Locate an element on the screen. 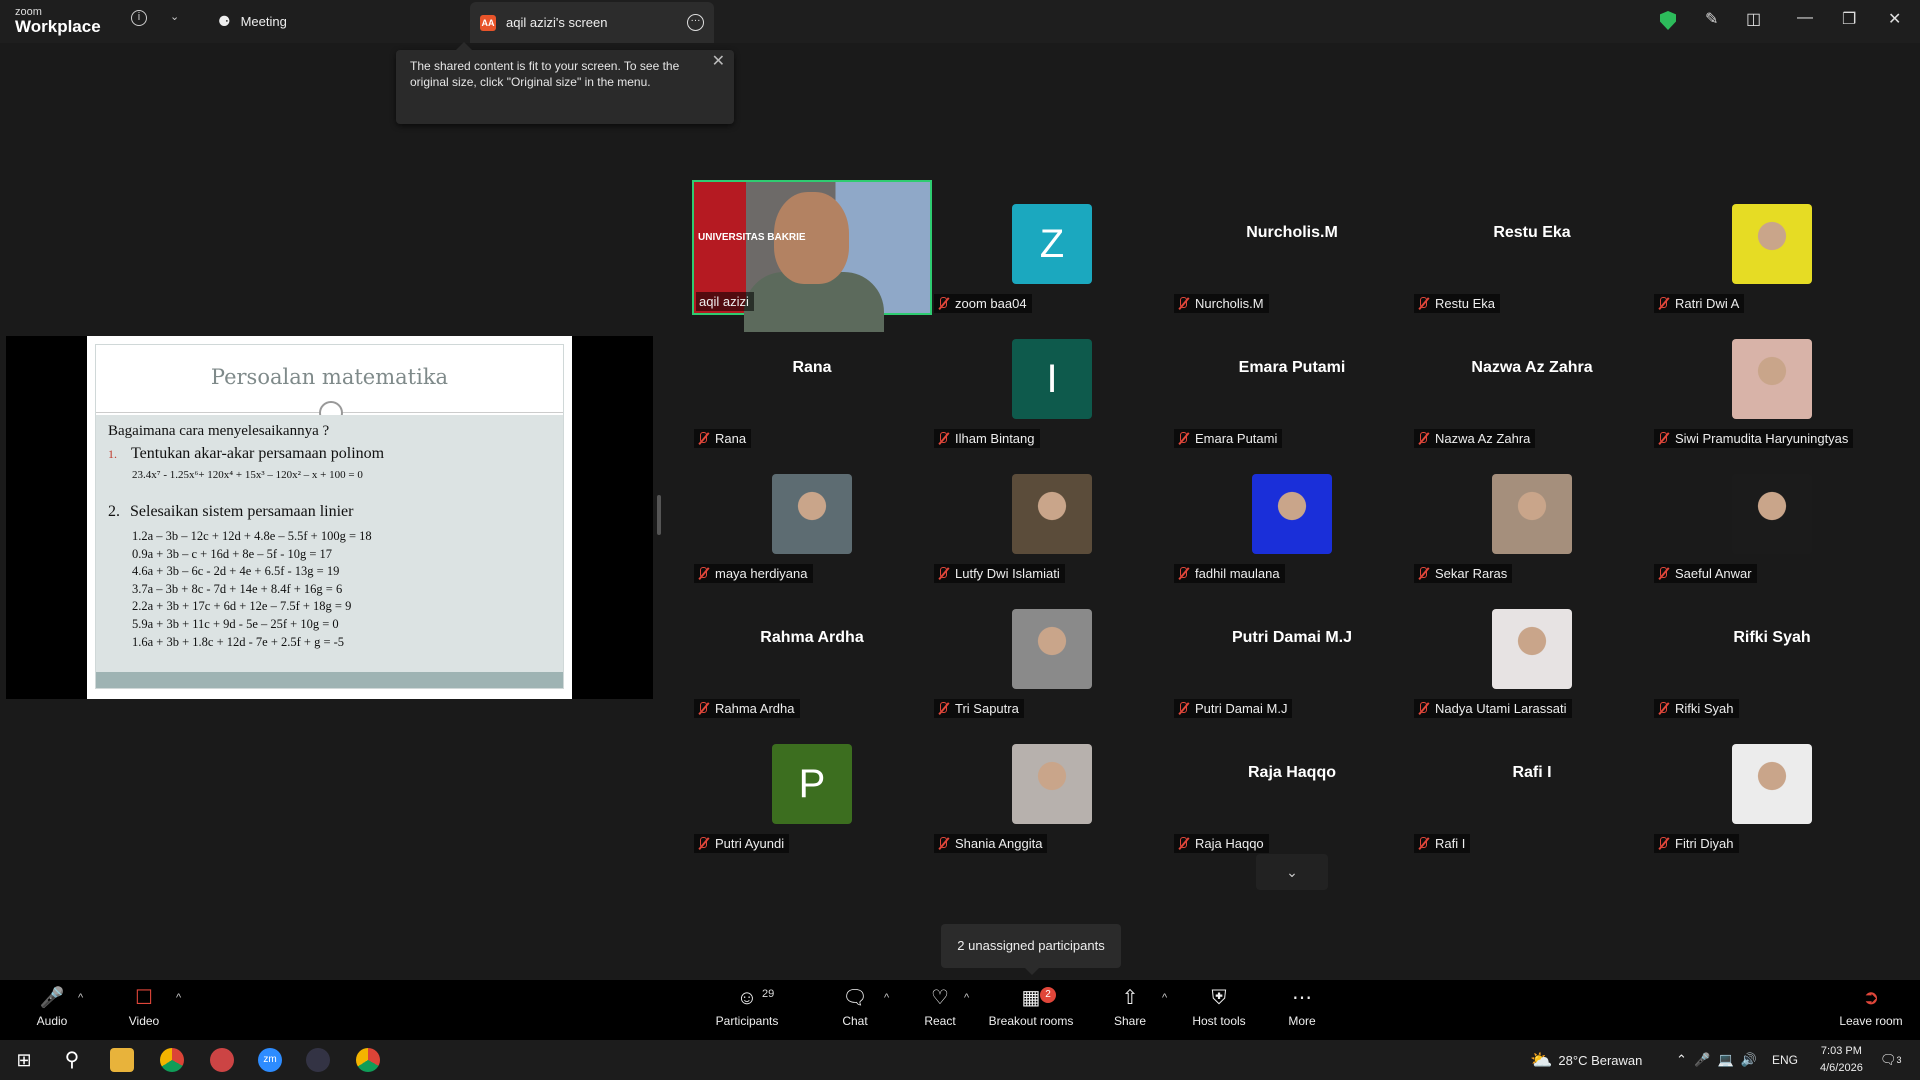  gallery-scroll-down-button: ⌄ is located at coordinates (1292, 872).